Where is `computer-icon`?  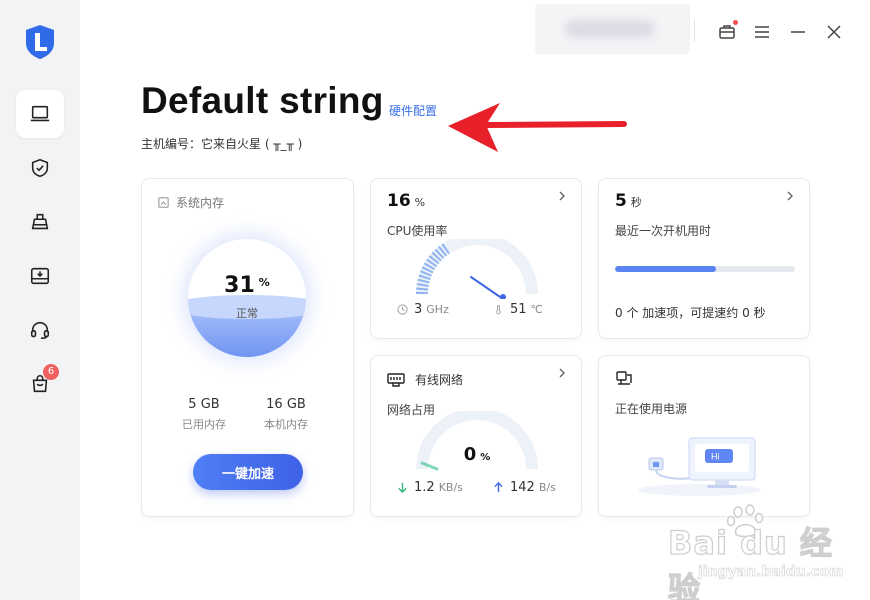
computer-icon is located at coordinates (40, 113).